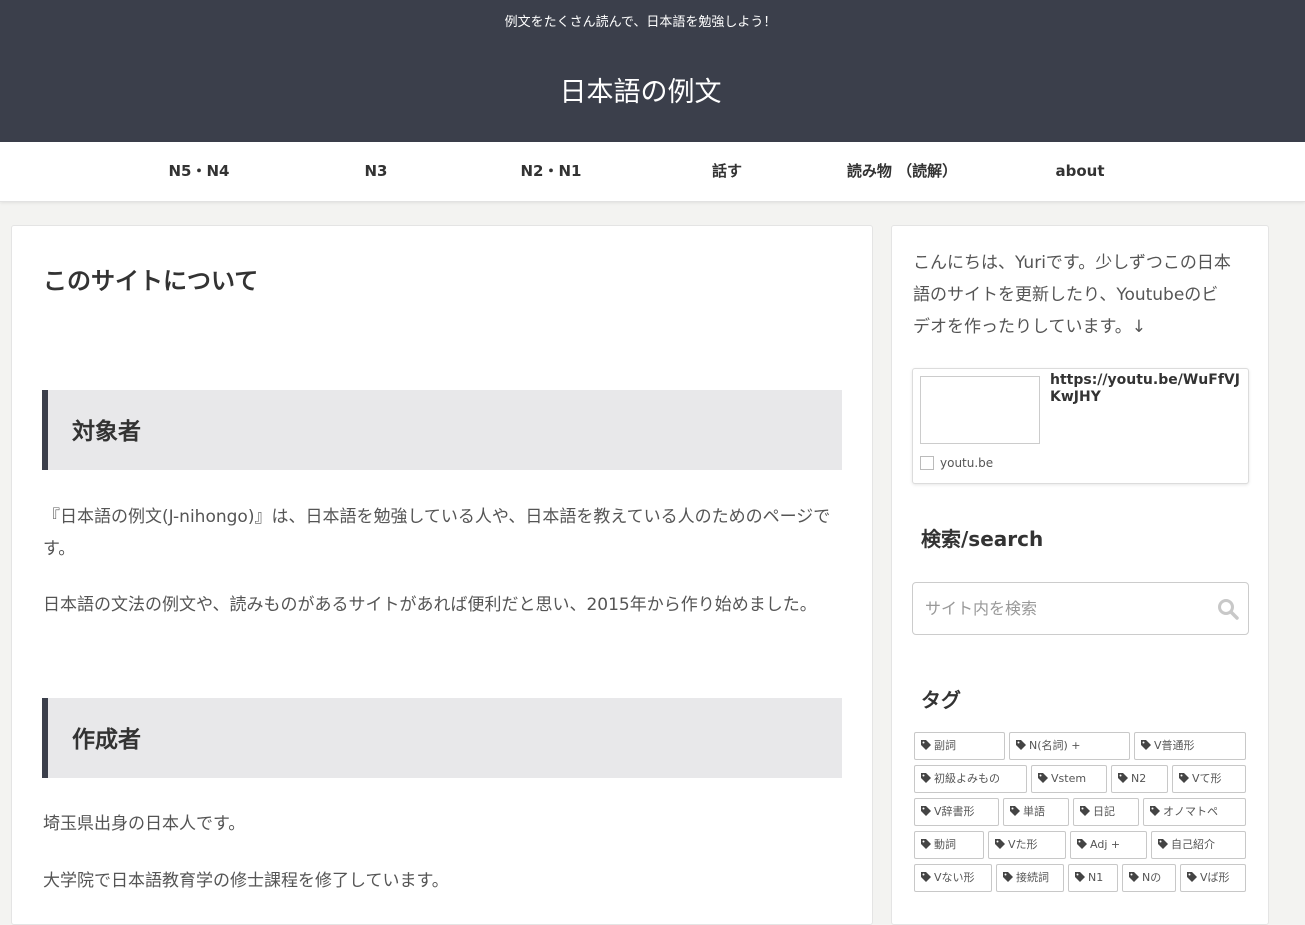 The width and height of the screenshot is (1305, 925). Describe the element at coordinates (1149, 878) in the screenshot. I see `tag-link: Nの` at that location.